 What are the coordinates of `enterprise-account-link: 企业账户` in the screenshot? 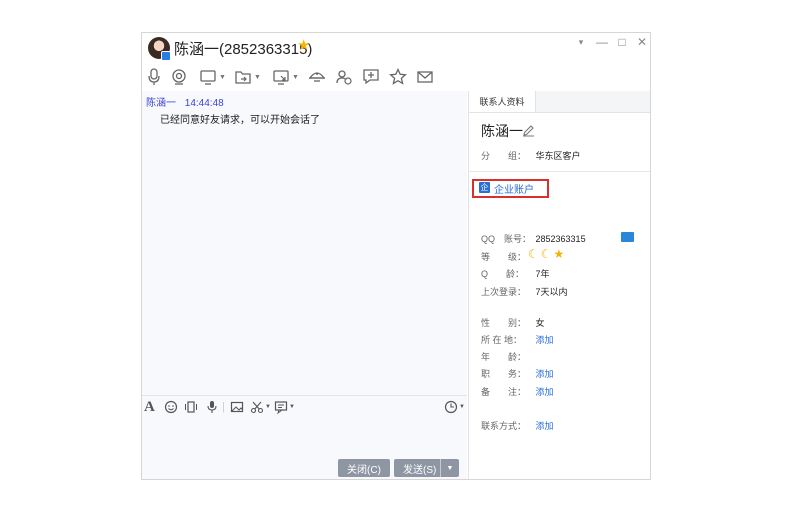 It's located at (514, 188).